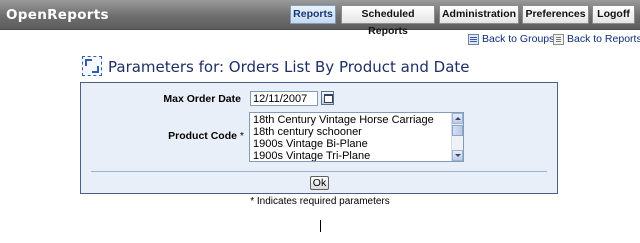 This screenshot has width=640, height=243. Describe the element at coordinates (311, 155) in the screenshot. I see `listbox-option: 1900s Vintage Tri-Plane` at that location.